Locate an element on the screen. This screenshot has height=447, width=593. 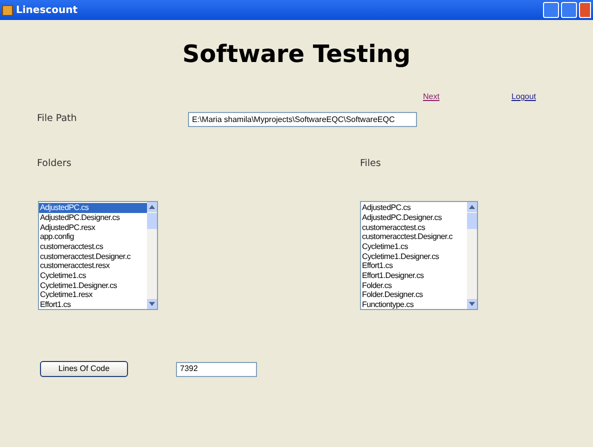
list-item: app.config is located at coordinates (93, 237).